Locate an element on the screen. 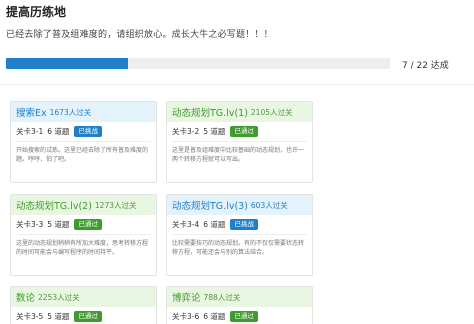  card-description: 这里是普及组难度中比较基础的动态规划，也许一两个转移方程就可以写出。 is located at coordinates (238, 155).